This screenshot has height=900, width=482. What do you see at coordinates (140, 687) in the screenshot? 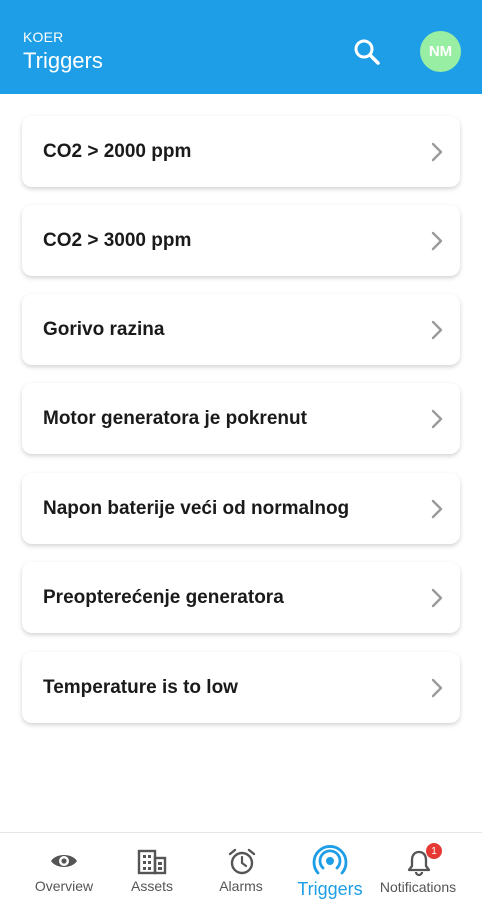
I see `trigger-label: Temperature is to low` at bounding box center [140, 687].